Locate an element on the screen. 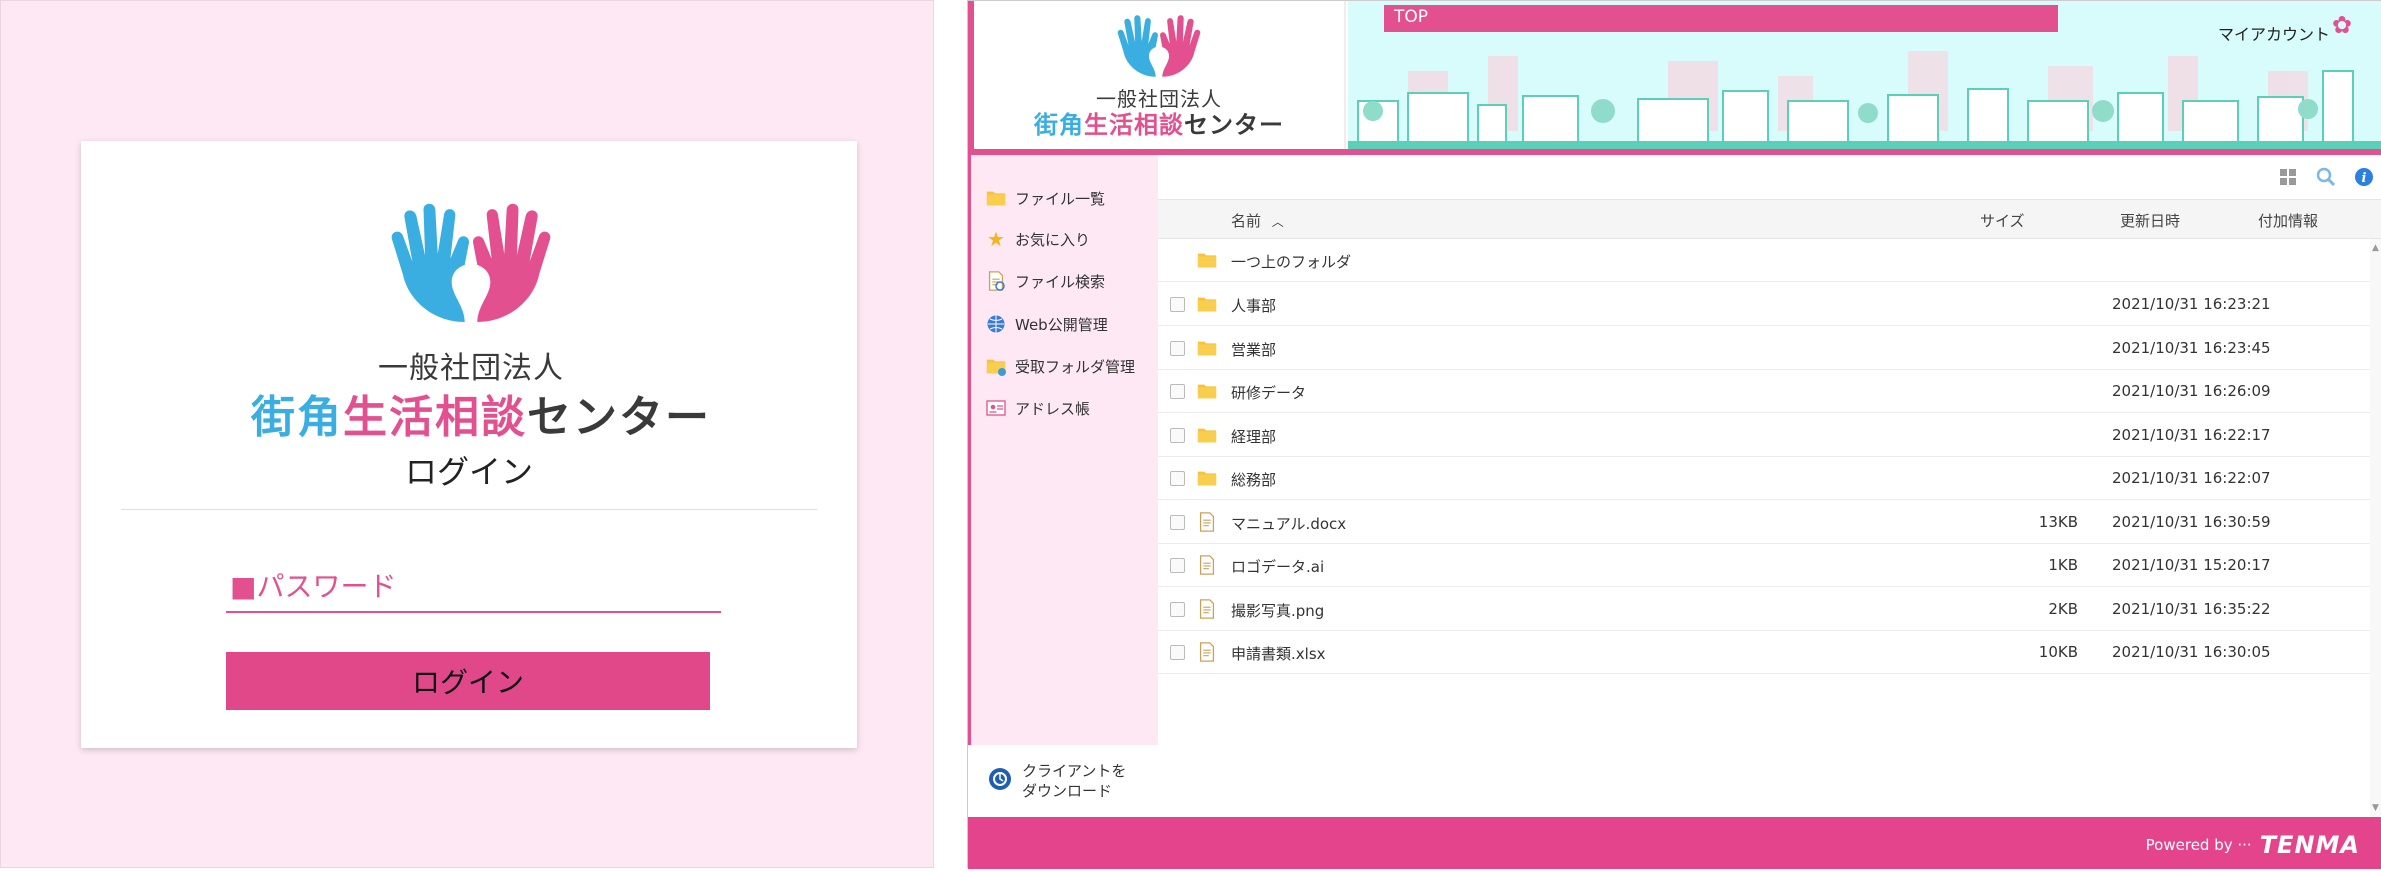  view-toolbar: i is located at coordinates (2326, 177).